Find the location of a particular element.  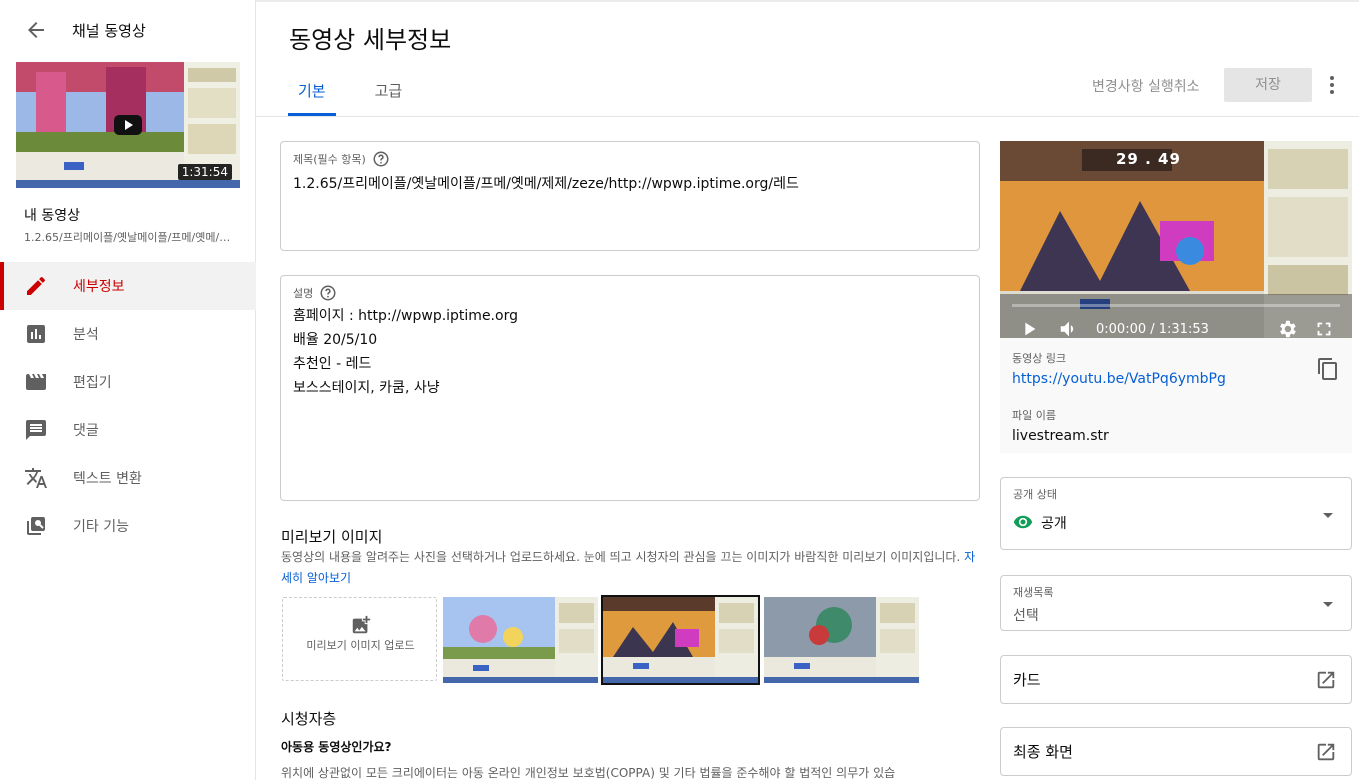

settings-gear-icon is located at coordinates (1287, 328).